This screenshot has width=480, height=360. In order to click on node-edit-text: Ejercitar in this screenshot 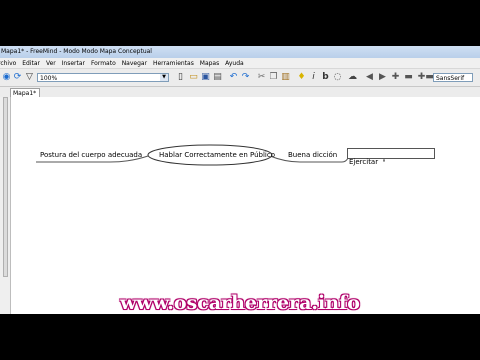, I will do `click(364, 162)`.